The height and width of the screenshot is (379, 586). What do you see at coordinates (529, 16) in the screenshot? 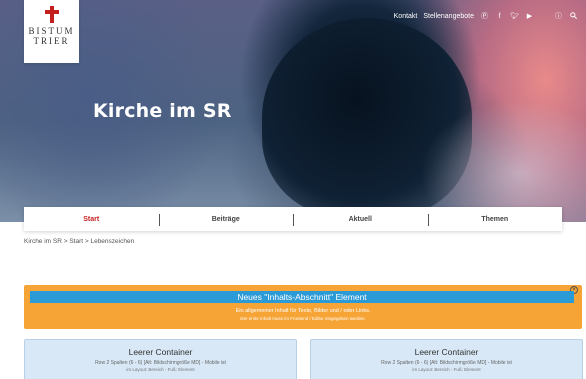
I see `youtube-icon: ▶` at bounding box center [529, 16].